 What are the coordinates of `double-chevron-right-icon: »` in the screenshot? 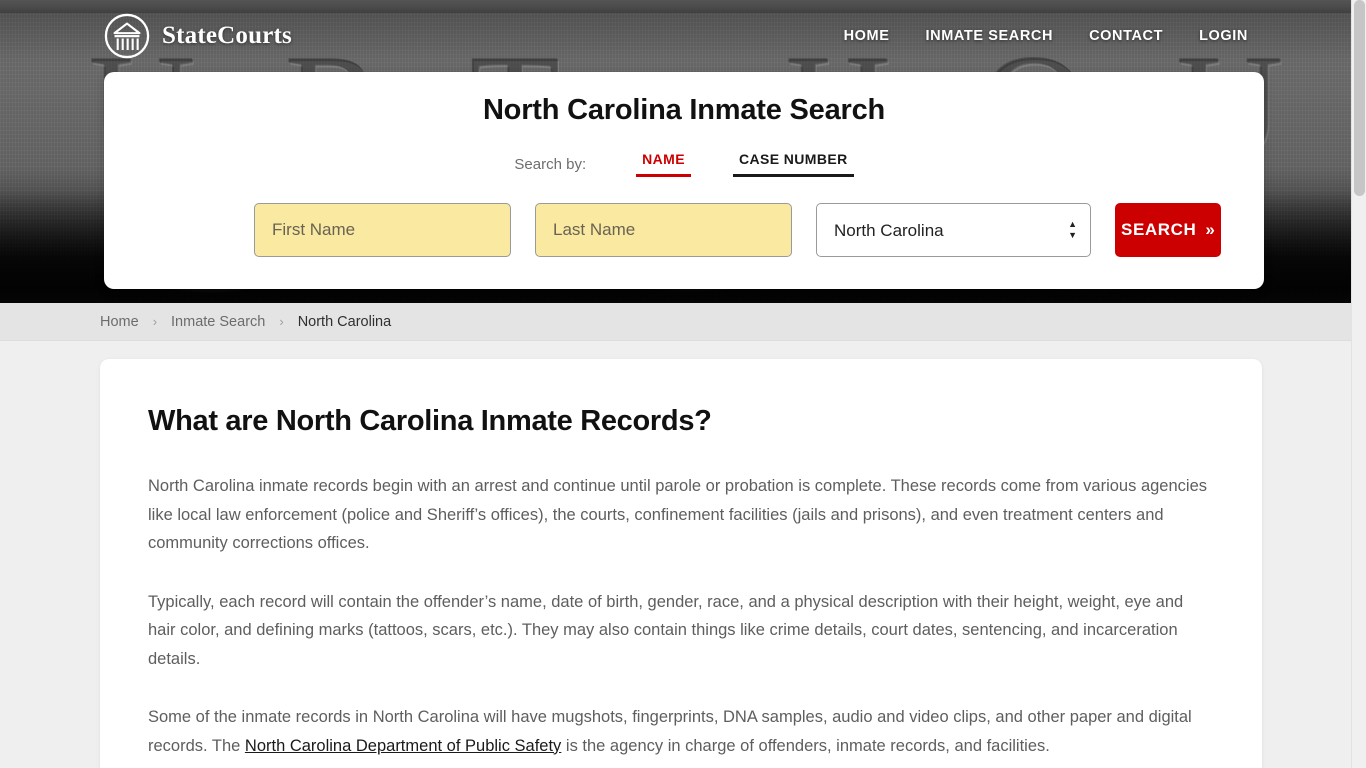 It's located at (1210, 229).